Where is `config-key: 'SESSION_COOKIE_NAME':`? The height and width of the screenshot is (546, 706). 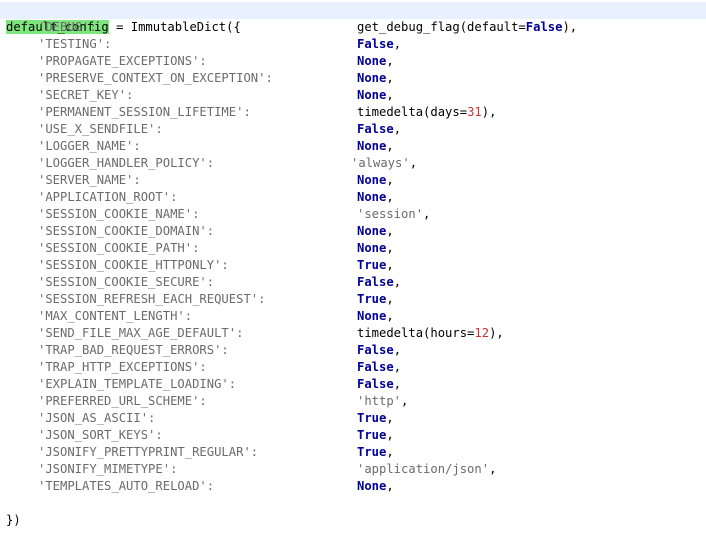 config-key: 'SESSION_COOKIE_NAME': is located at coordinates (119, 214).